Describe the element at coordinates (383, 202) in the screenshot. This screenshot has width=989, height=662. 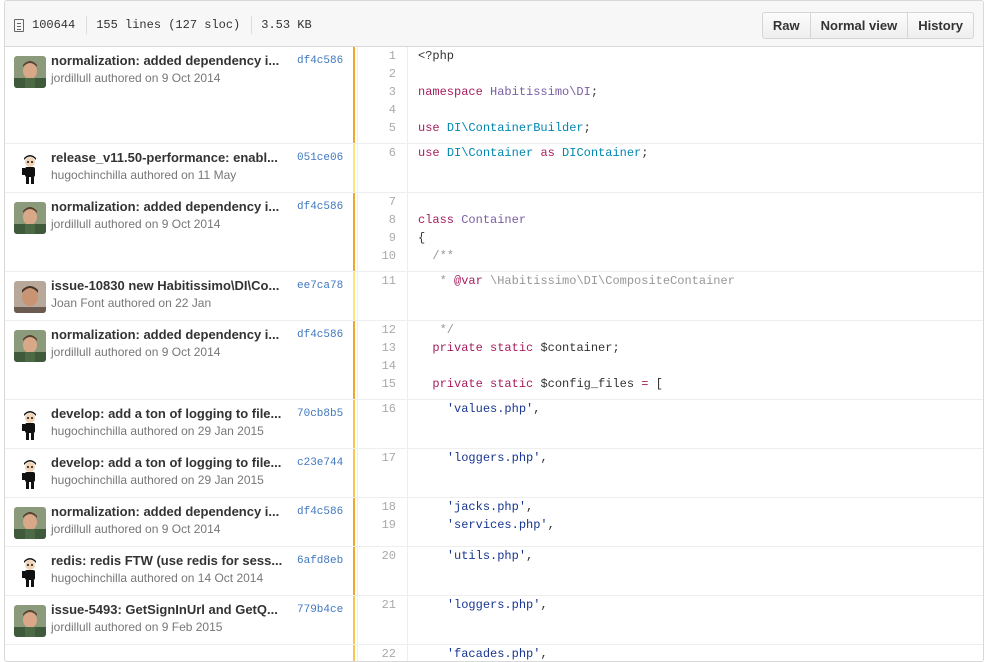
I see `line-number: 7` at that location.